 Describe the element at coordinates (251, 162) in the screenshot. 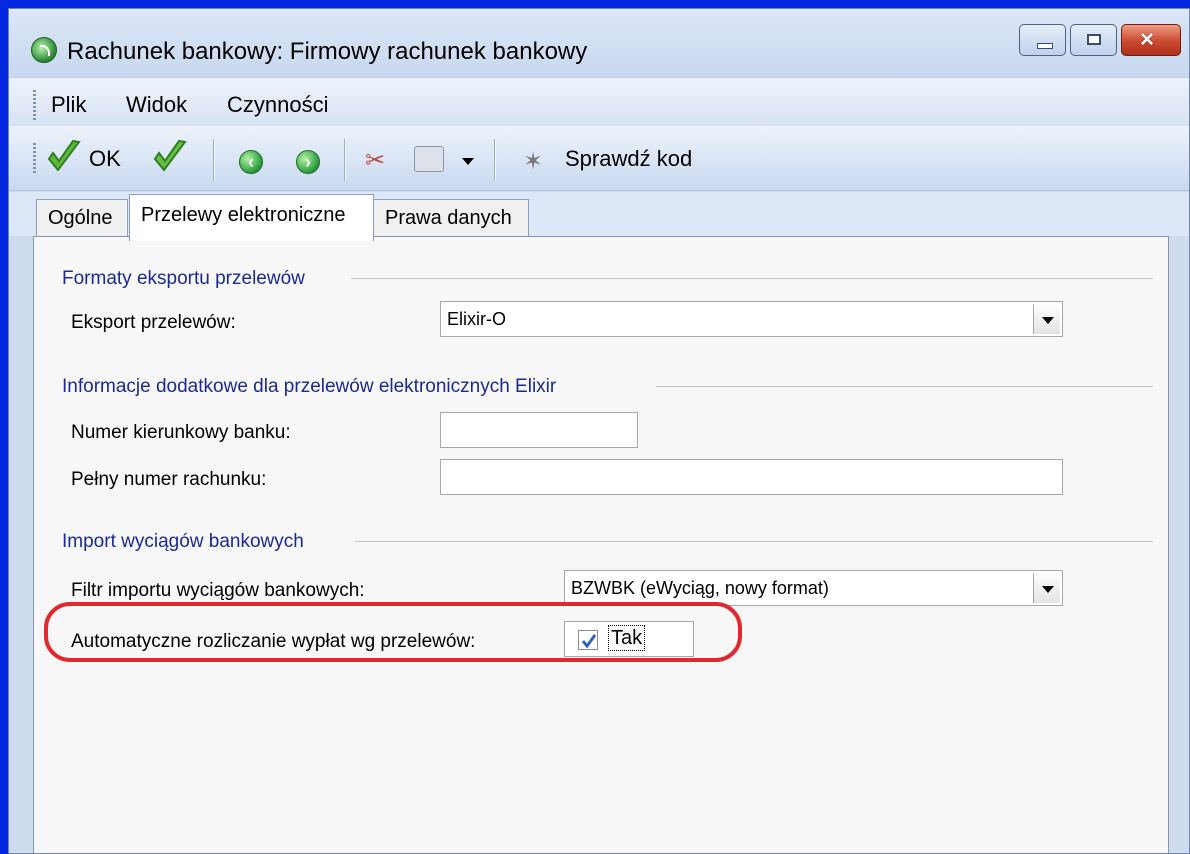

I see `previous-arrow-icon: ‹` at that location.